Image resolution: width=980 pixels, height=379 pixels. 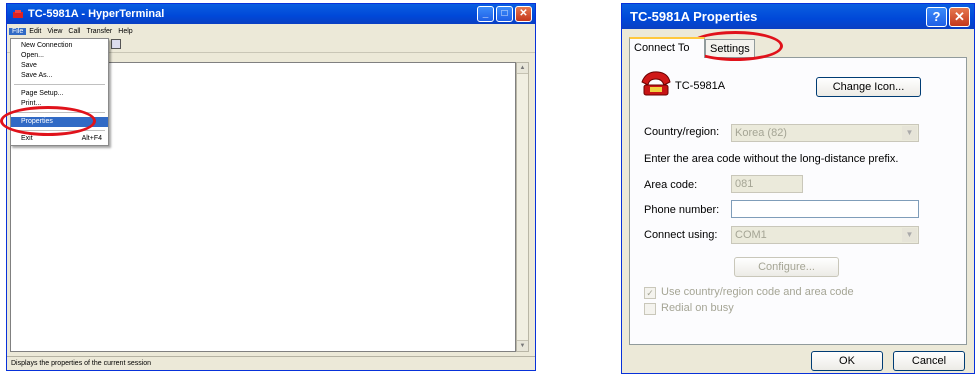 What do you see at coordinates (761, 133) in the screenshot?
I see `country-region-value: Korea (82)` at bounding box center [761, 133].